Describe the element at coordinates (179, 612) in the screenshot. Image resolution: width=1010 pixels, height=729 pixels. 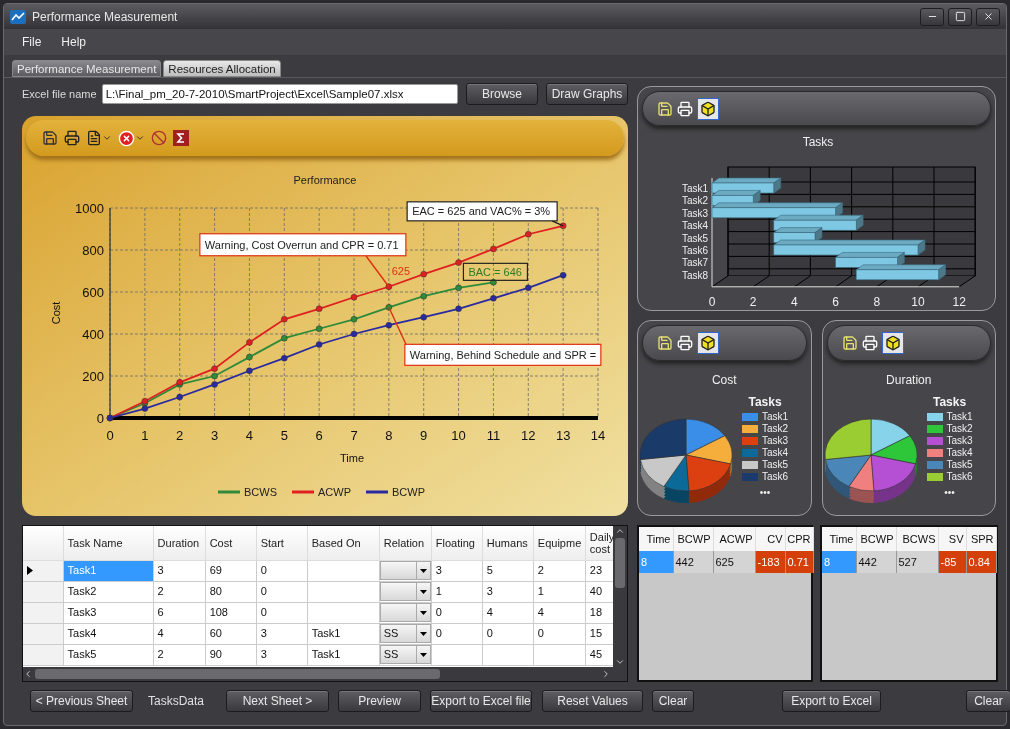
I see `table-cell: 6` at that location.